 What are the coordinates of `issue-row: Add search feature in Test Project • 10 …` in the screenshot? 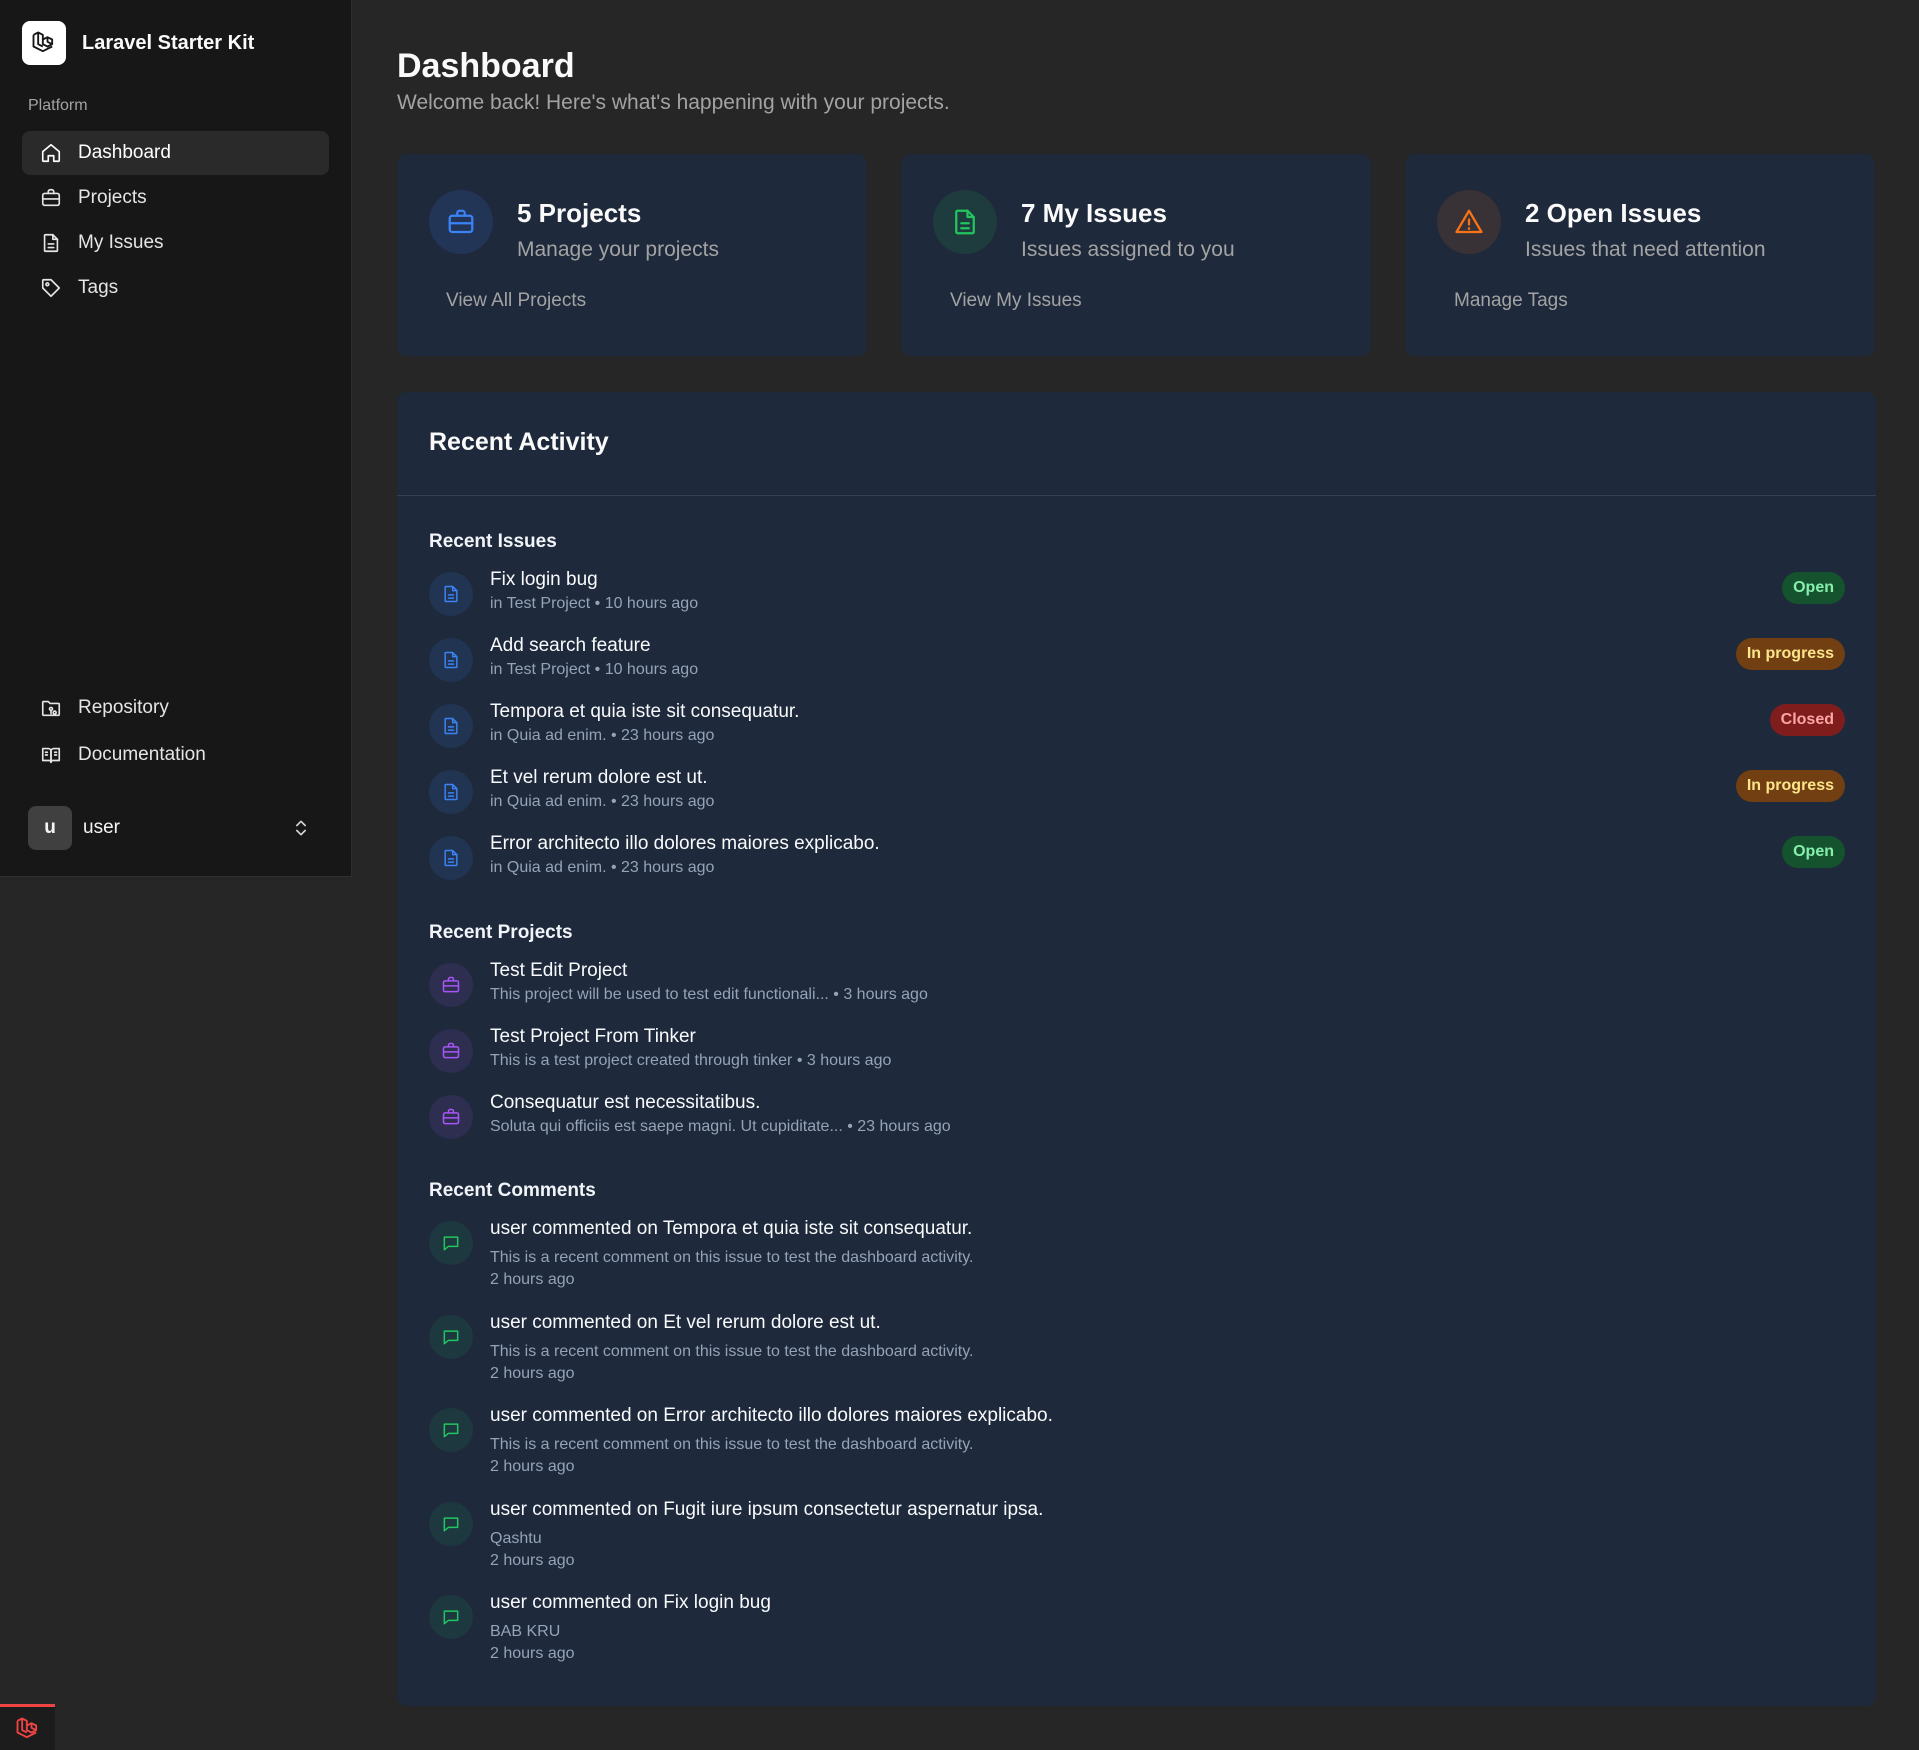 It's located at (1137, 666).